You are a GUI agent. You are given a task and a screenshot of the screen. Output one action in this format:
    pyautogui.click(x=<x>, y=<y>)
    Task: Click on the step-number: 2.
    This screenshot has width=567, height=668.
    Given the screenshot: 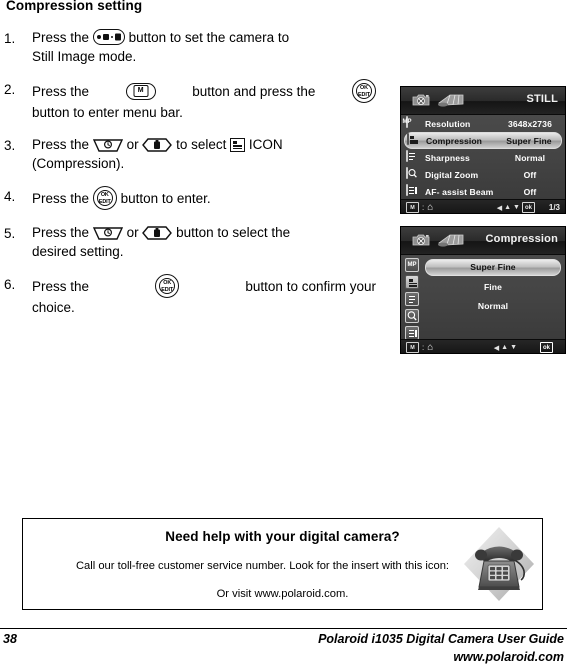 What is the action you would take?
    pyautogui.click(x=10, y=89)
    